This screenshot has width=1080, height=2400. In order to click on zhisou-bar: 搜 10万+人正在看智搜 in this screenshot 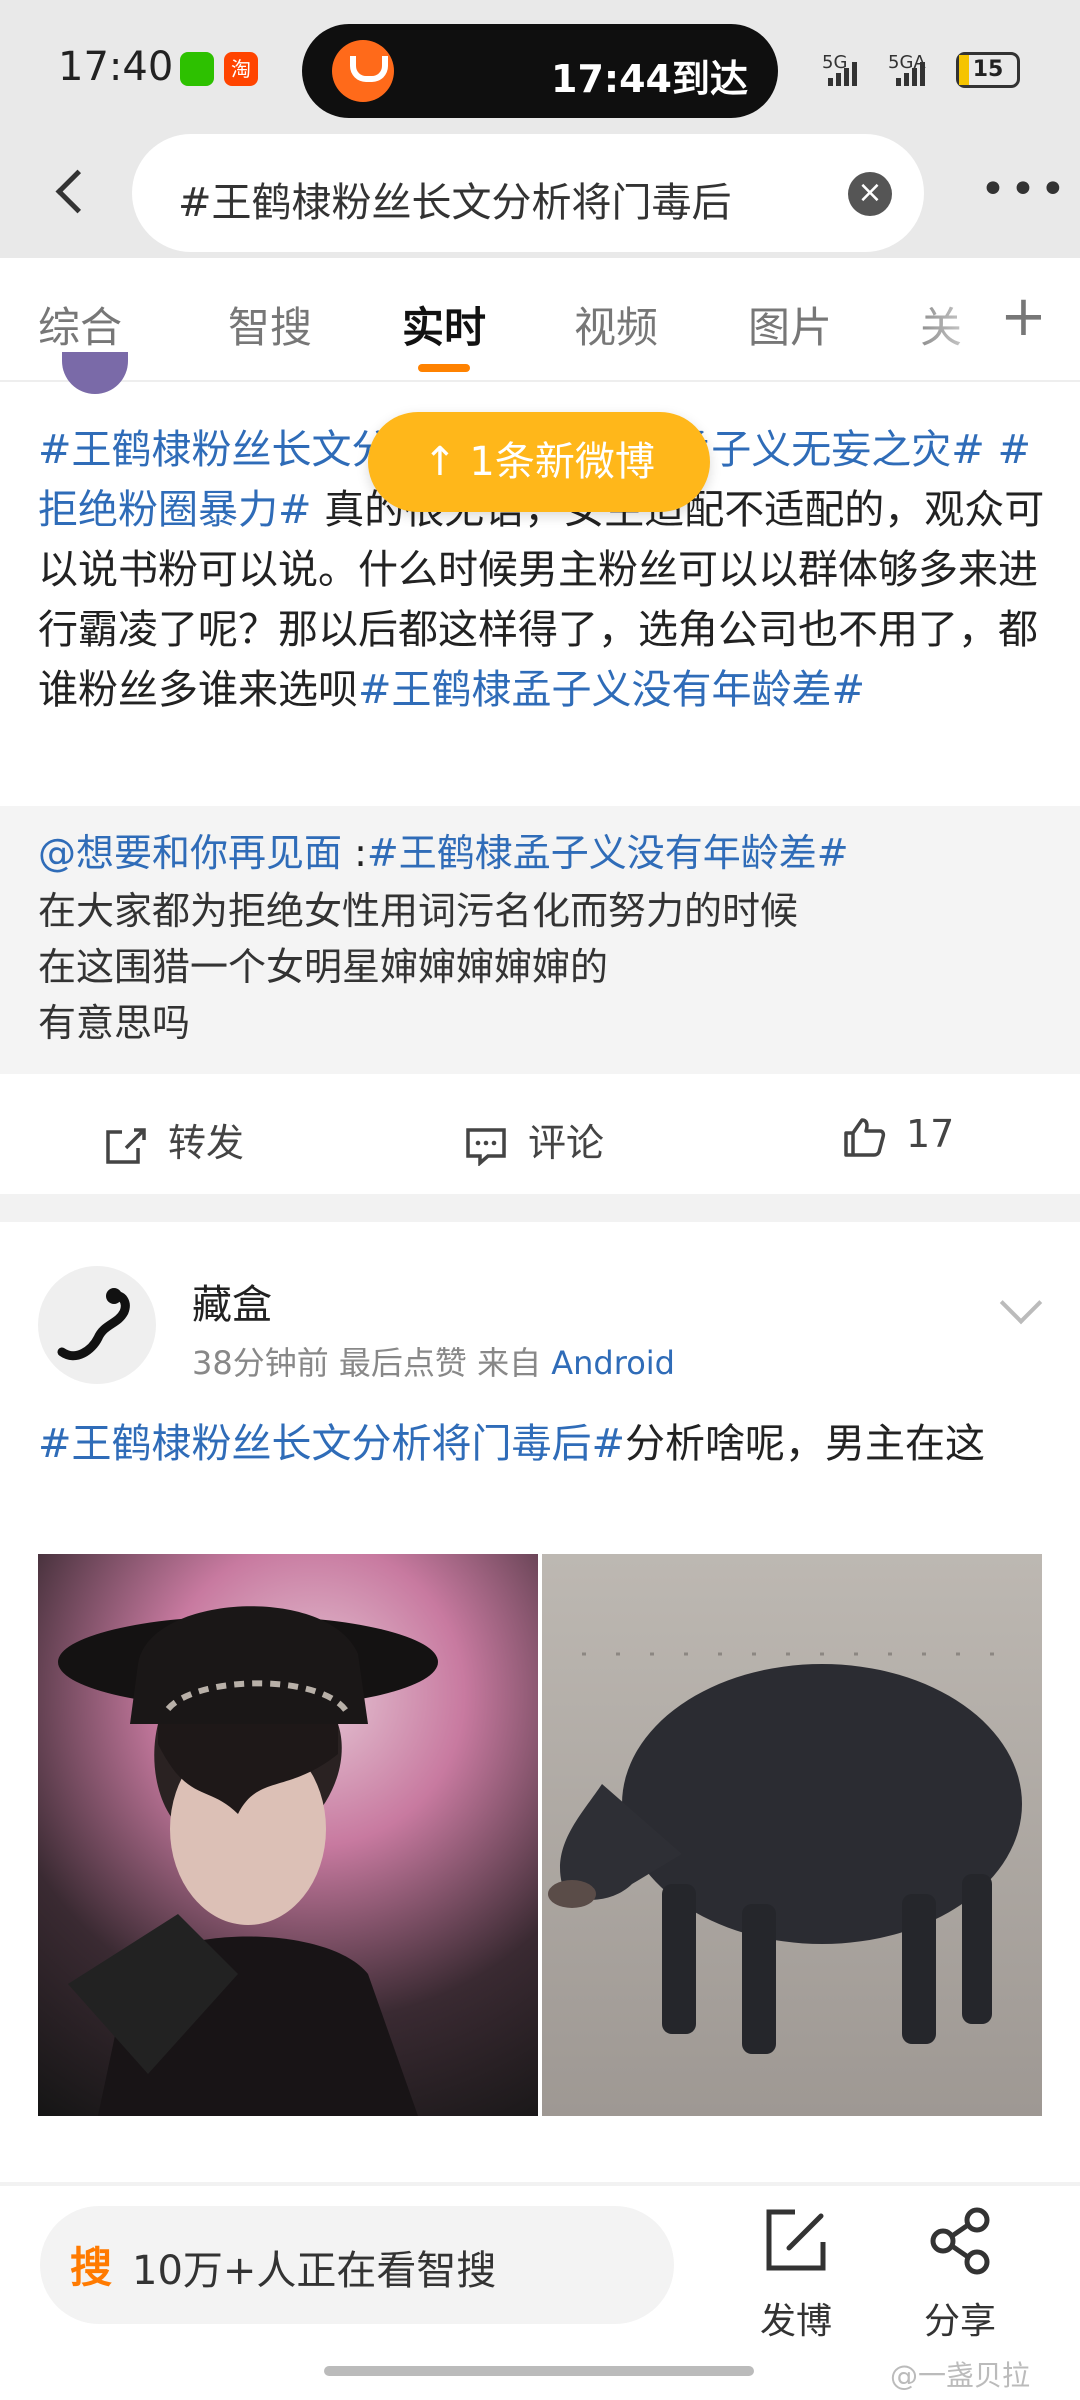, I will do `click(357, 2265)`.